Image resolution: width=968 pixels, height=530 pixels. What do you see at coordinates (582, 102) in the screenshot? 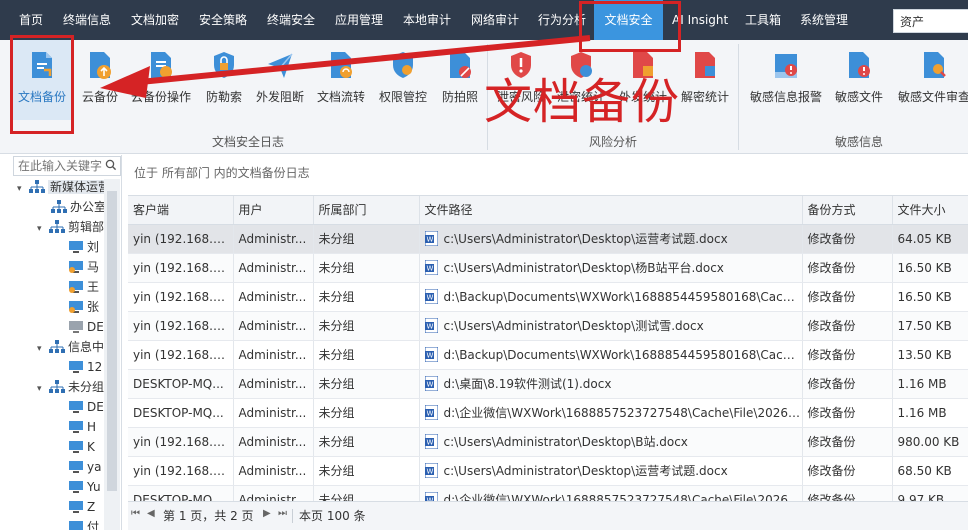
I see `annotation-caption: 文档备份` at bounding box center [582, 102].